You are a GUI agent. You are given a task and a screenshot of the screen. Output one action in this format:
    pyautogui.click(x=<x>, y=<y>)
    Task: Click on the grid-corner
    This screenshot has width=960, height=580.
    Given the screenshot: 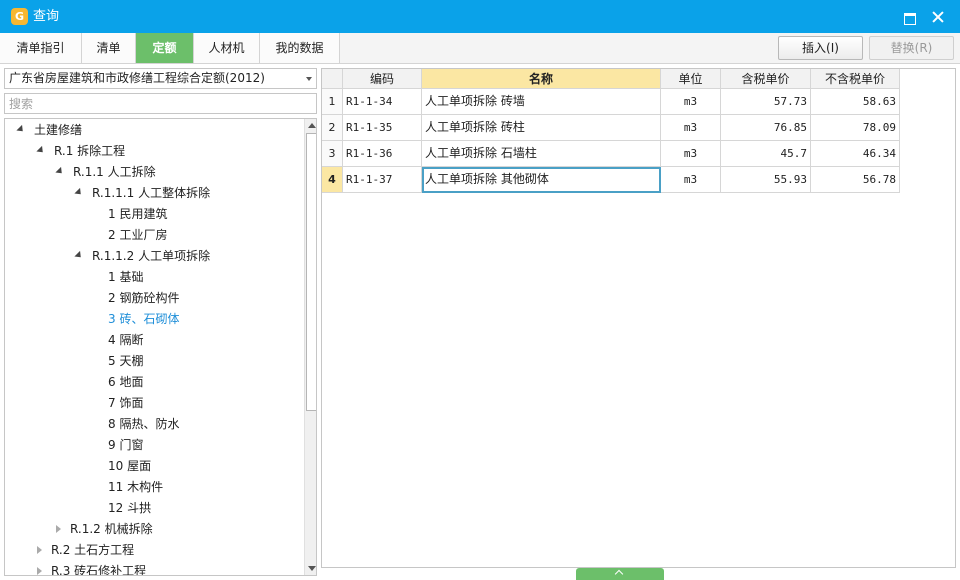 What is the action you would take?
    pyautogui.click(x=332, y=79)
    